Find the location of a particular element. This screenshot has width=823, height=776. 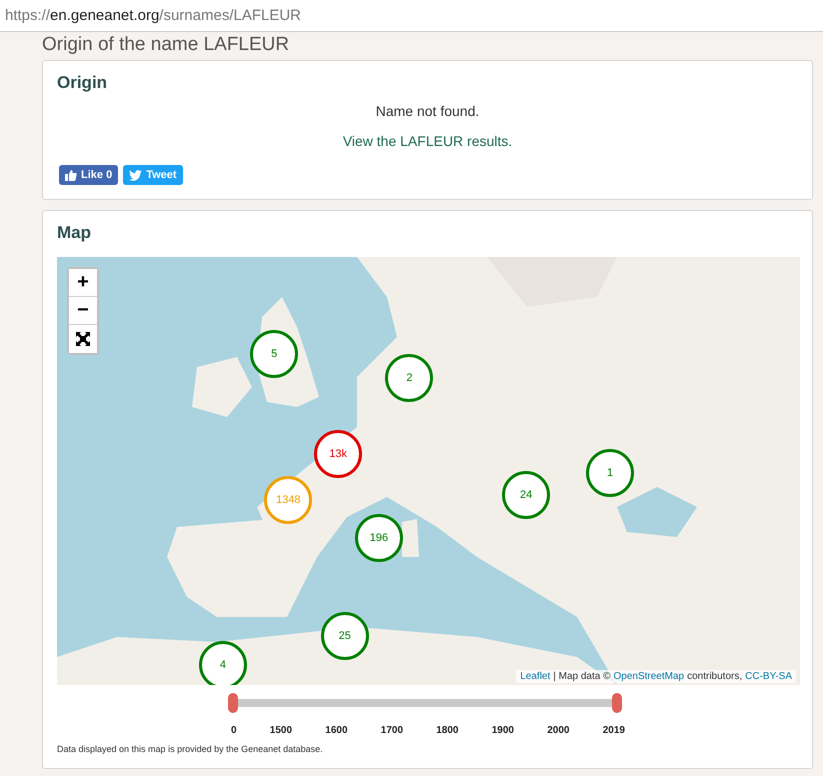

page-title: Origin of the name LAFLEUR is located at coordinates (166, 45).